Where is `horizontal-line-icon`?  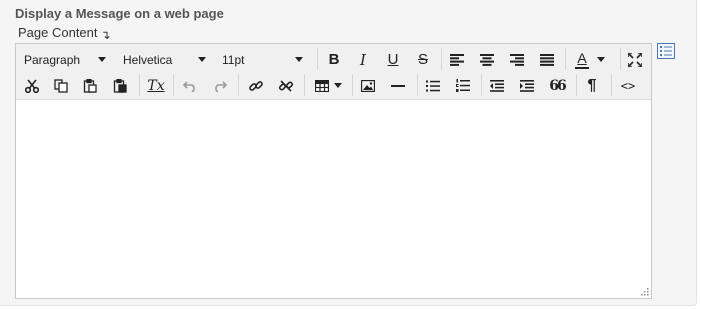 horizontal-line-icon is located at coordinates (398, 85).